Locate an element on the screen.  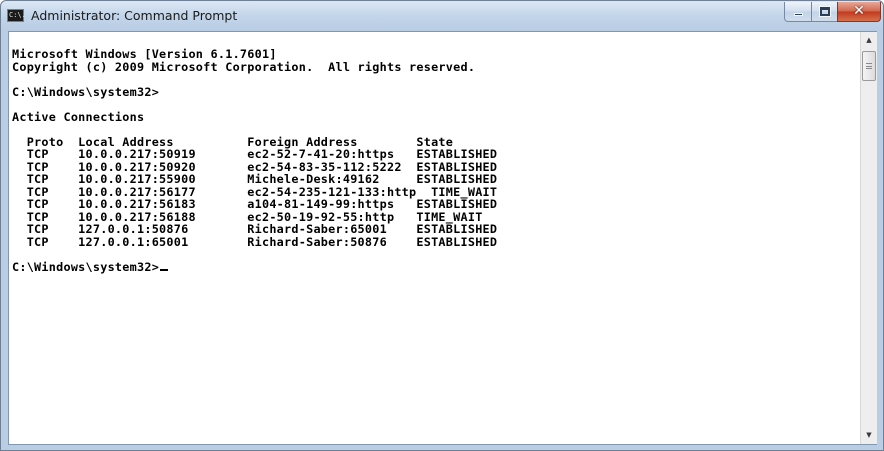
window-title: Administrator: Command Prompt is located at coordinates (134, 15).